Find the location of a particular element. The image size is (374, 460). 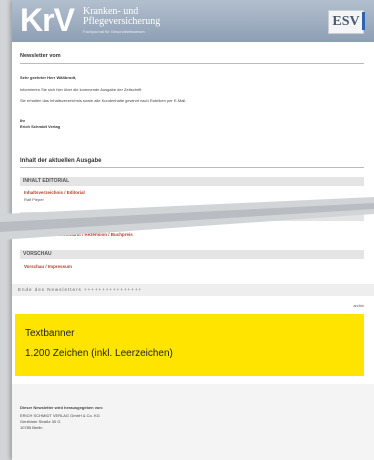

newsletter-end-text: Ende des Newsletters ++++++++++++++++ is located at coordinates (80, 289).